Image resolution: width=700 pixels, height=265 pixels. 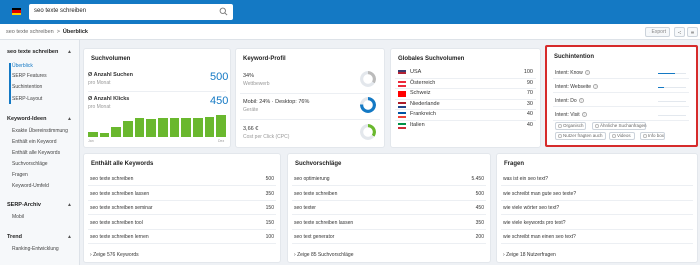 What do you see at coordinates (99, 107) in the screenshot?
I see `klicks-sub: pro Monat` at bounding box center [99, 107].